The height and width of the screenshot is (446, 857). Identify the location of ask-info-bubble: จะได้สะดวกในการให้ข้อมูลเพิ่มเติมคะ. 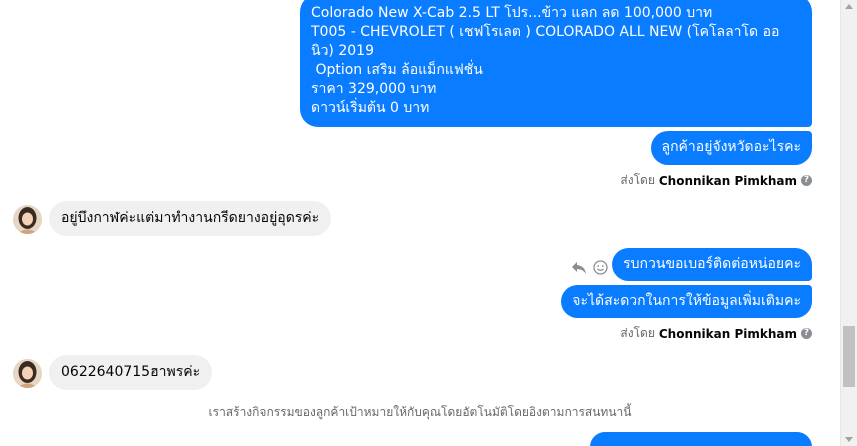
(686, 301).